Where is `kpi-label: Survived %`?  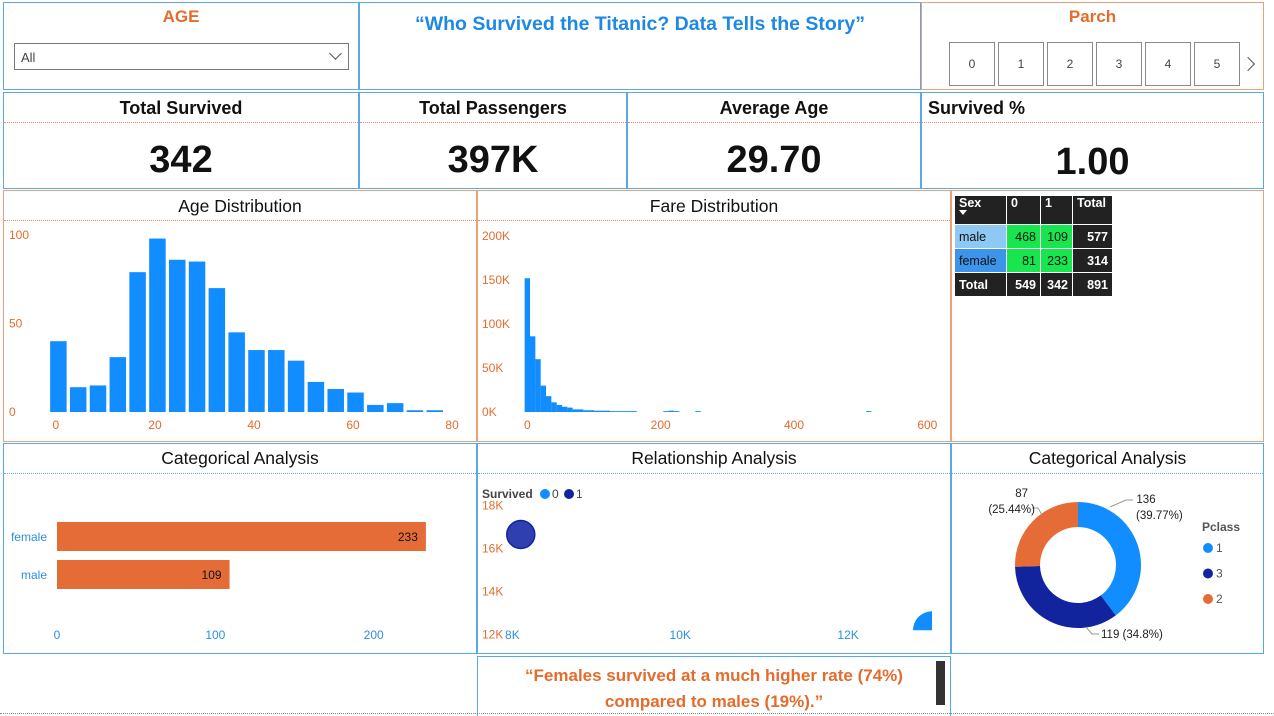
kpi-label: Survived % is located at coordinates (977, 108).